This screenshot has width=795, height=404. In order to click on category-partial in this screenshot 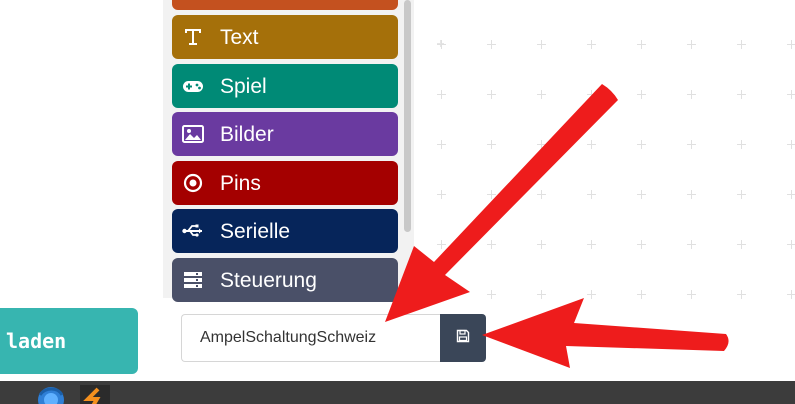, I will do `click(285, 5)`.